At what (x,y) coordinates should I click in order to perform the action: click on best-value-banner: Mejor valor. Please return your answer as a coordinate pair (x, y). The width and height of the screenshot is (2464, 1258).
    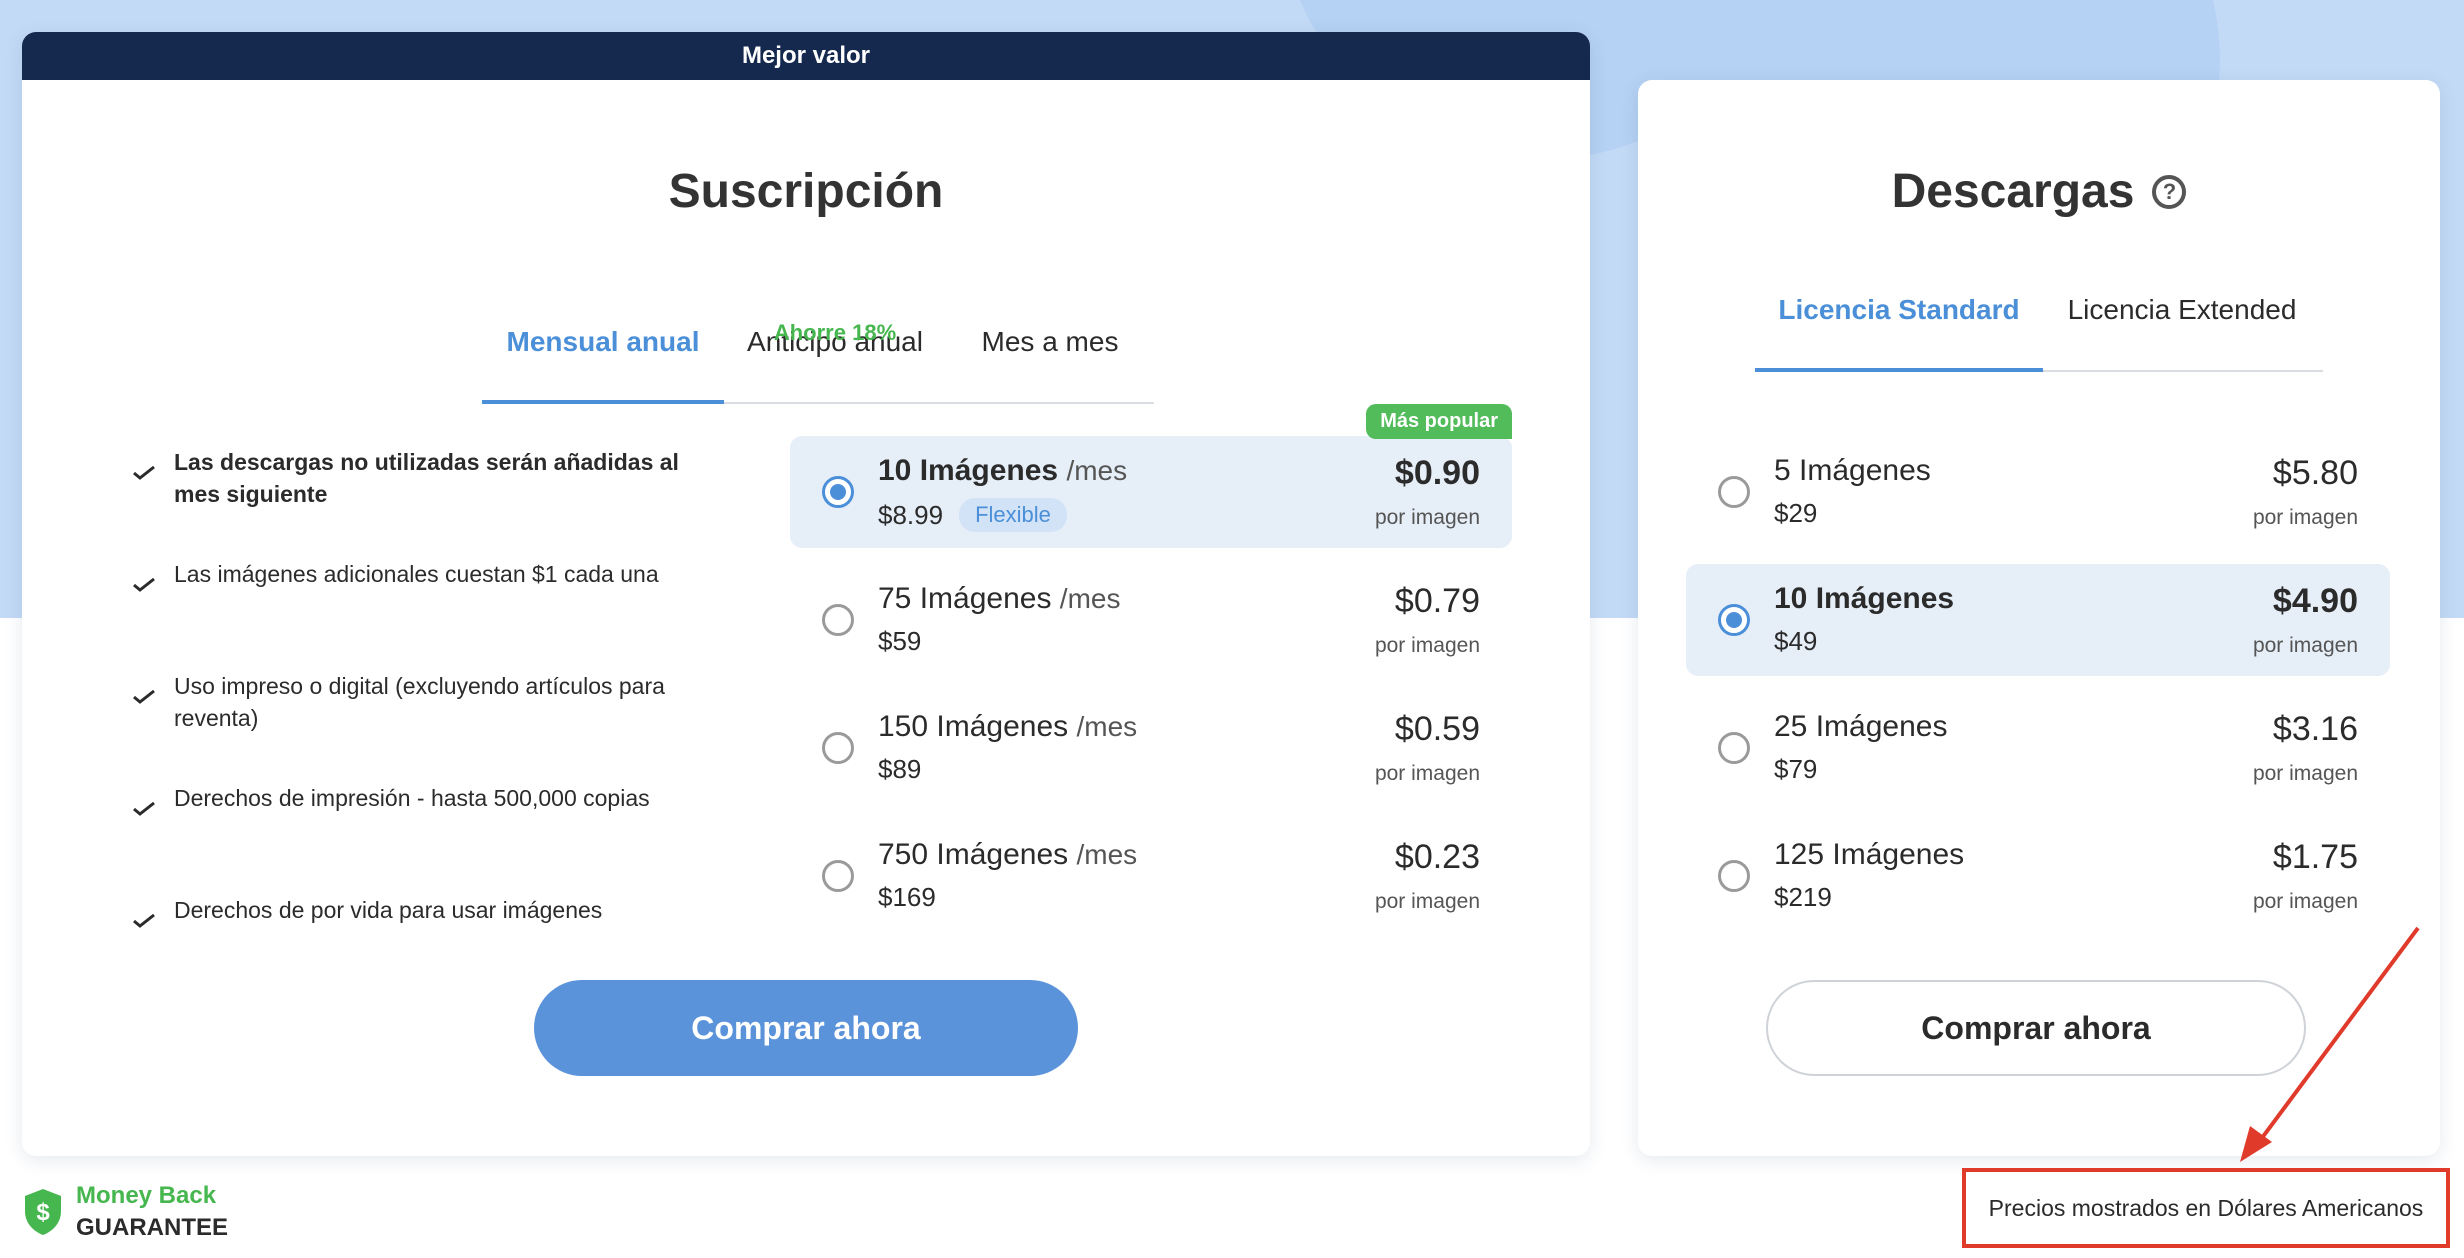
    Looking at the image, I should click on (806, 56).